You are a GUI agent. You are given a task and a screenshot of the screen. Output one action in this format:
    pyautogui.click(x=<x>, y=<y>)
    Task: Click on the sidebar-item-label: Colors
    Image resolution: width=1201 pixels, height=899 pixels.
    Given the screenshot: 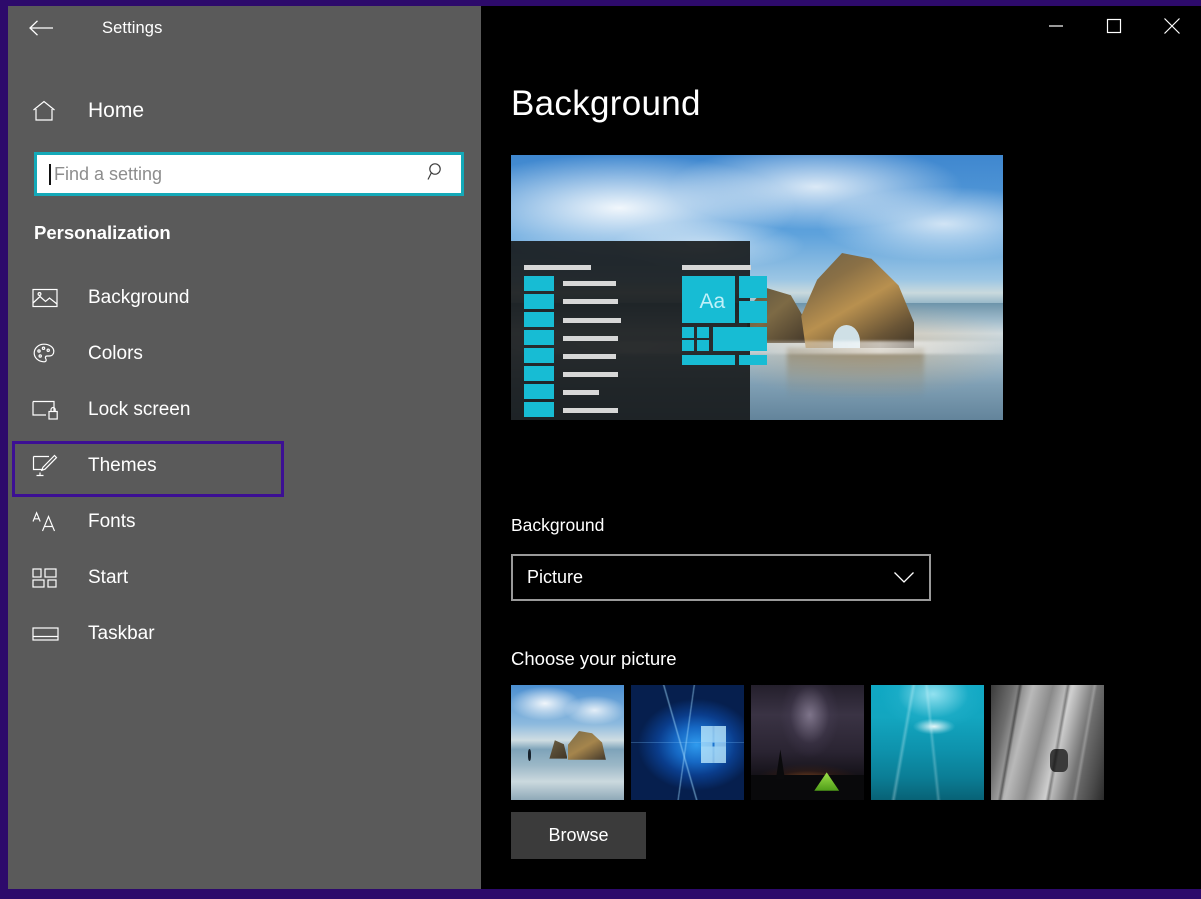 What is the action you would take?
    pyautogui.click(x=115, y=353)
    